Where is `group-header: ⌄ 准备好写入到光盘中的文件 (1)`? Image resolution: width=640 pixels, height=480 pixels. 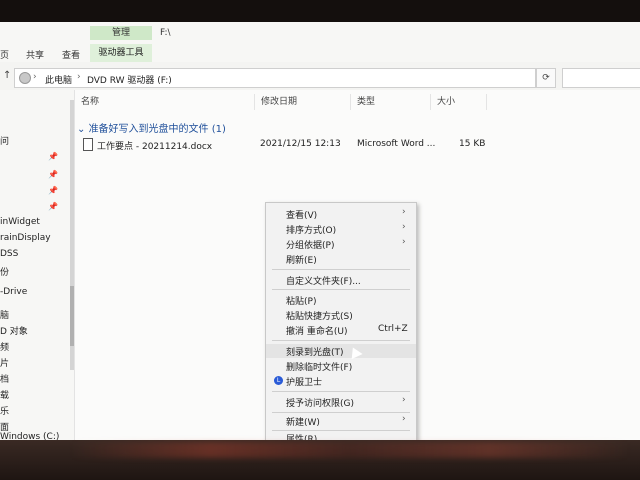 group-header: ⌄ 准备好写入到光盘中的文件 (1) is located at coordinates (151, 127).